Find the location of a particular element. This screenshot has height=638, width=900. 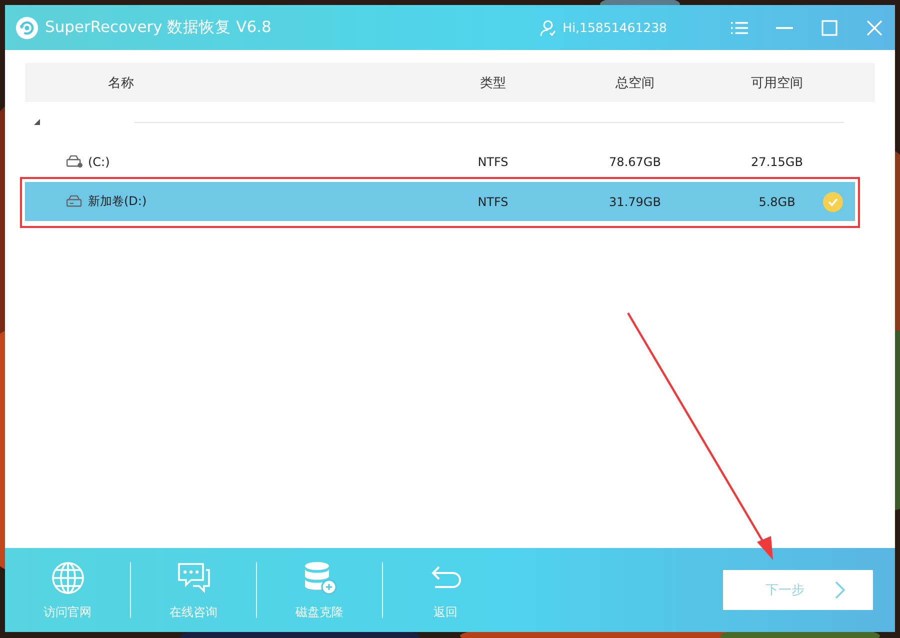

toolbar-button: 在线咨询 is located at coordinates (193, 590).